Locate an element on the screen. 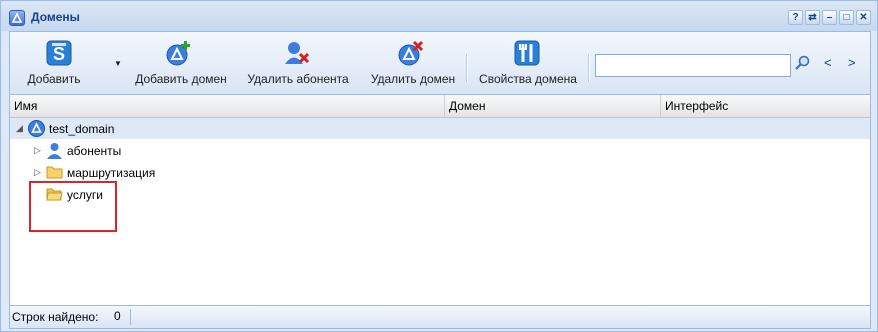  grid-header: Имя Домен Интерфейс is located at coordinates (440, 106).